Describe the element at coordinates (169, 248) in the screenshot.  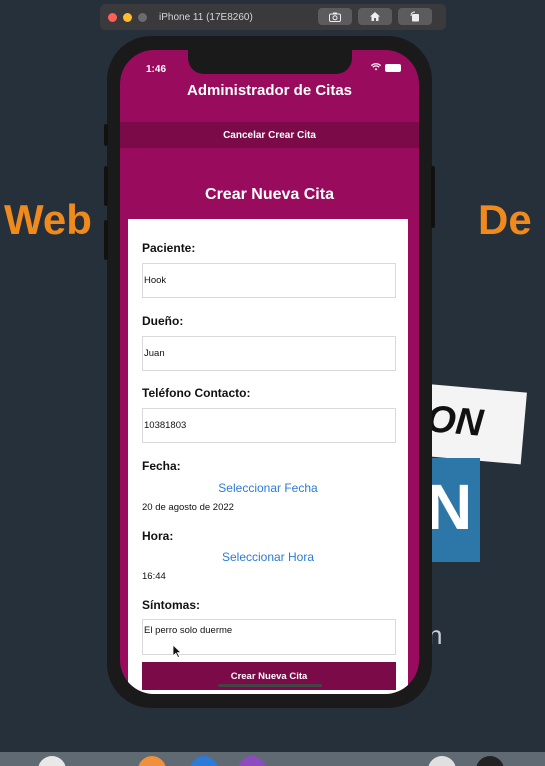
I see `paciente-label: Paciente:` at that location.